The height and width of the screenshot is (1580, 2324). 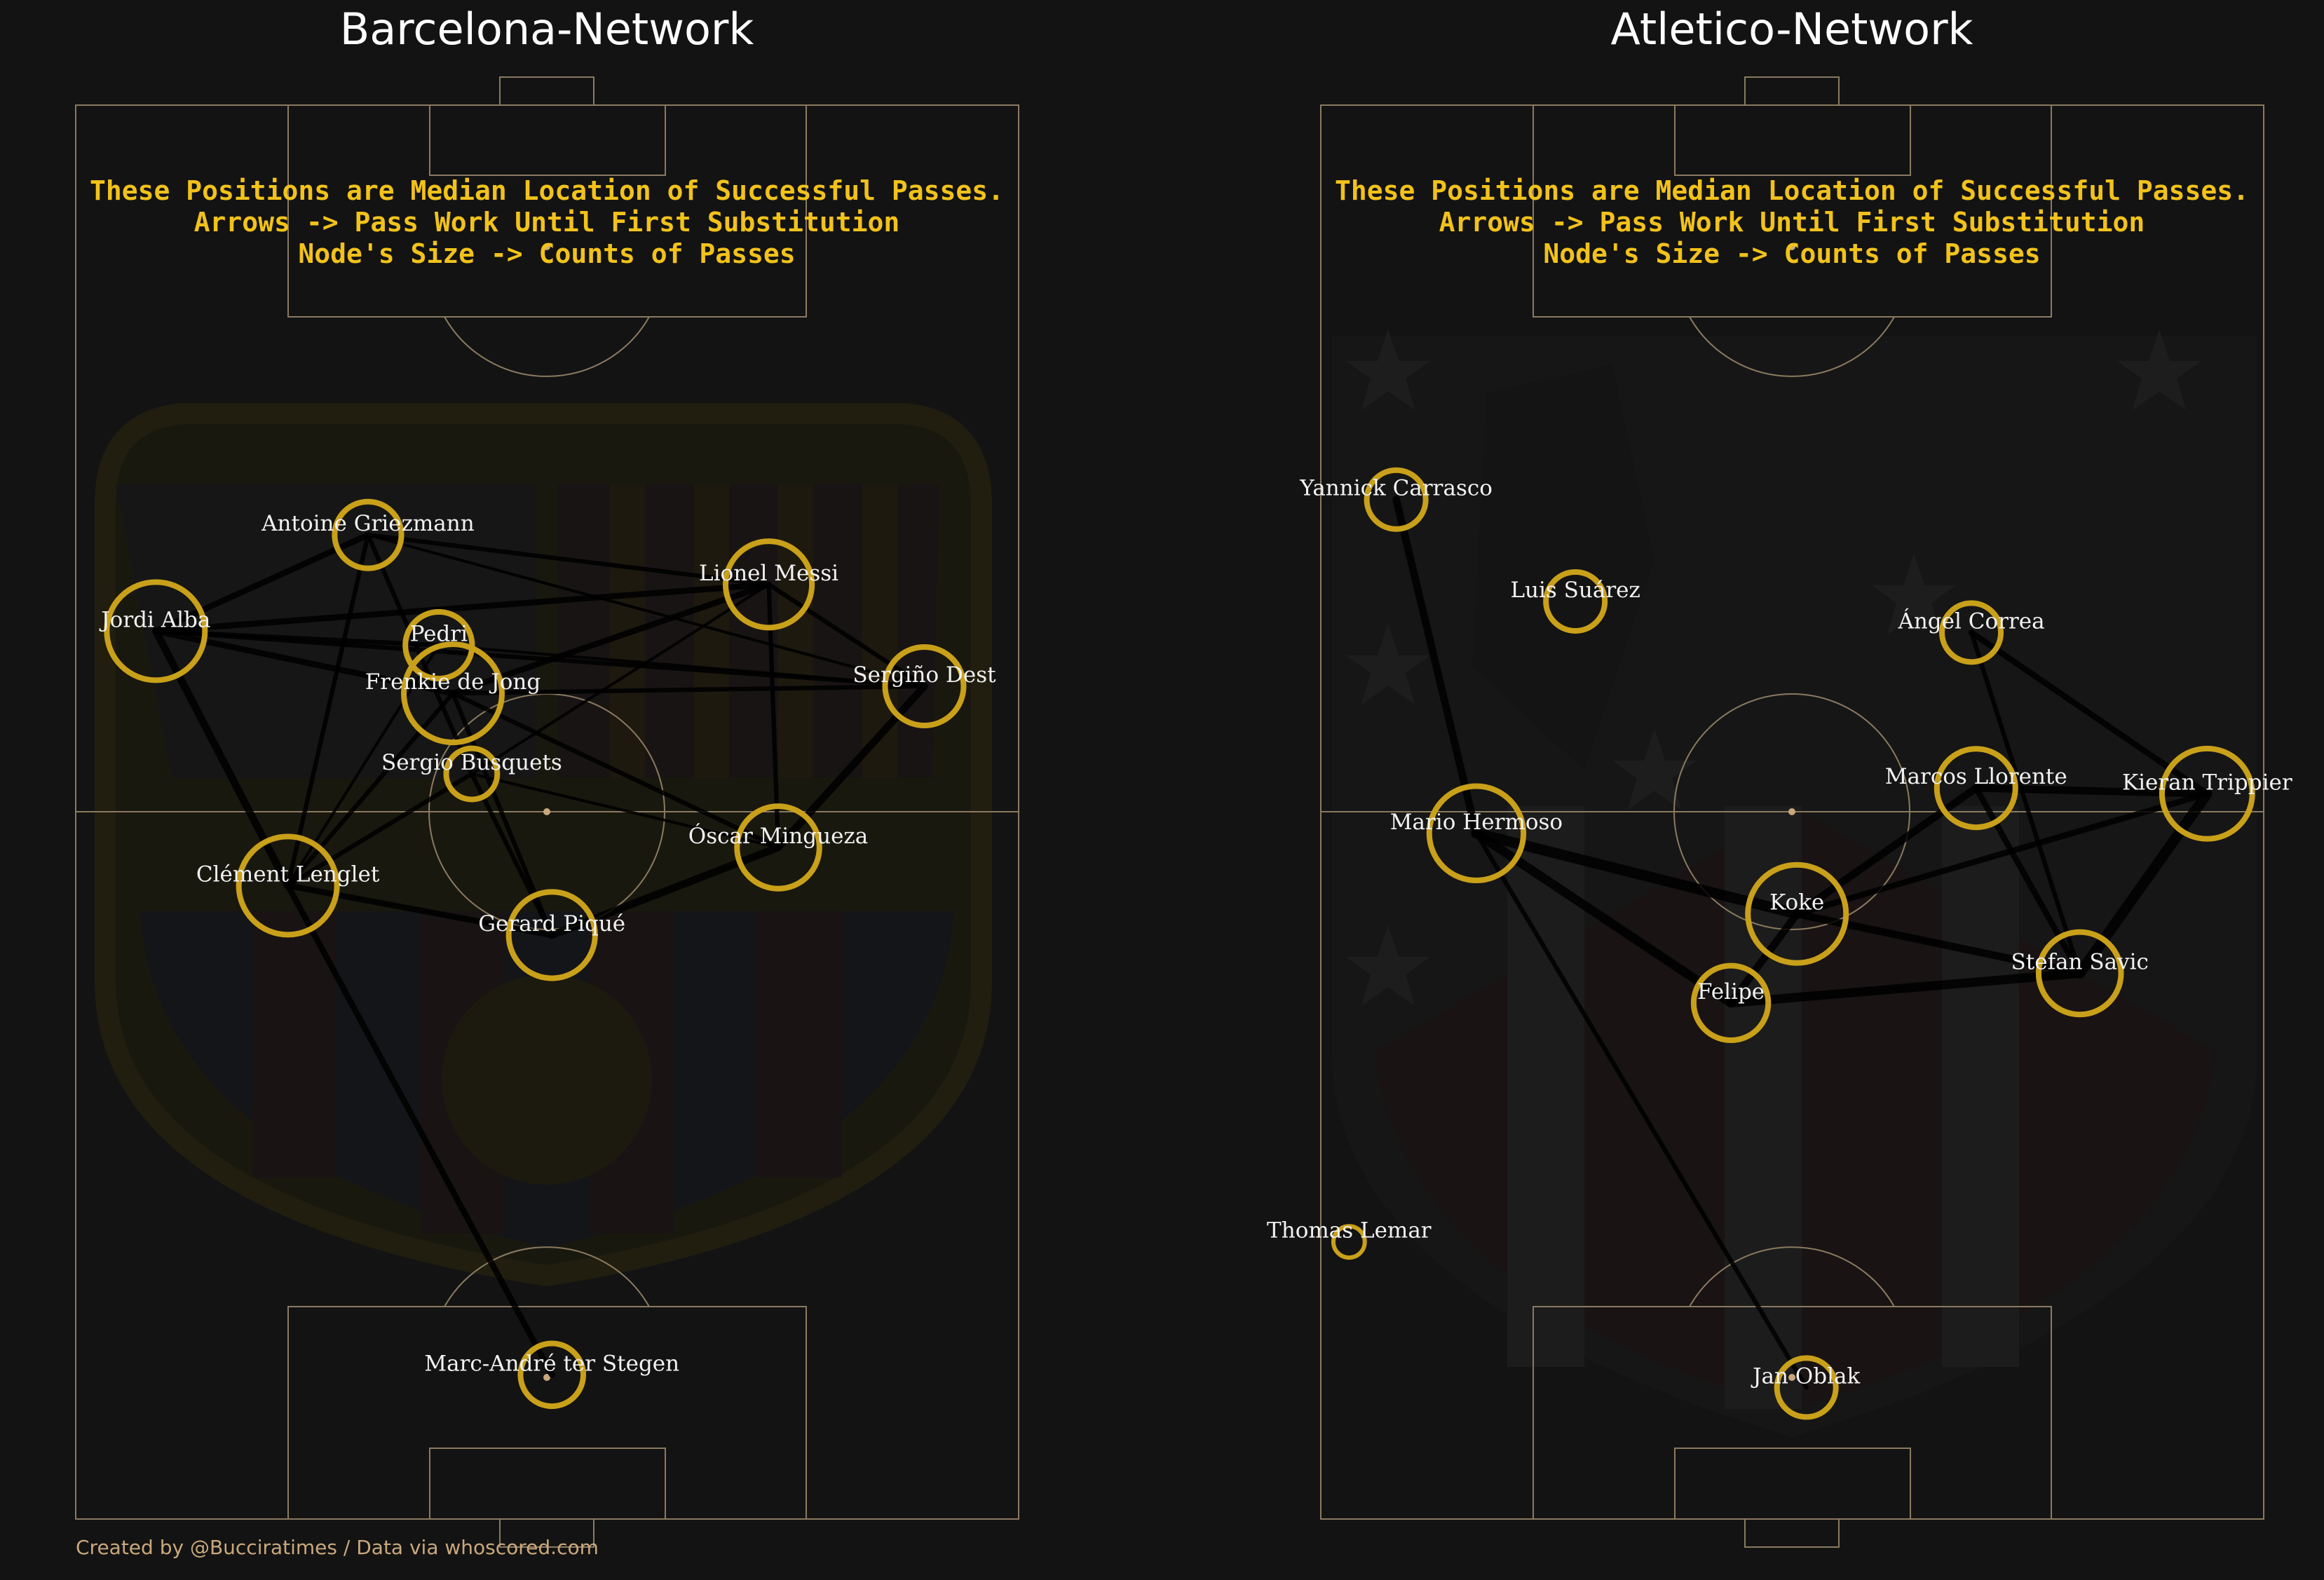 What do you see at coordinates (368, 524) in the screenshot?
I see `player-label-antoine-griezmann: Antoine Griezmann` at bounding box center [368, 524].